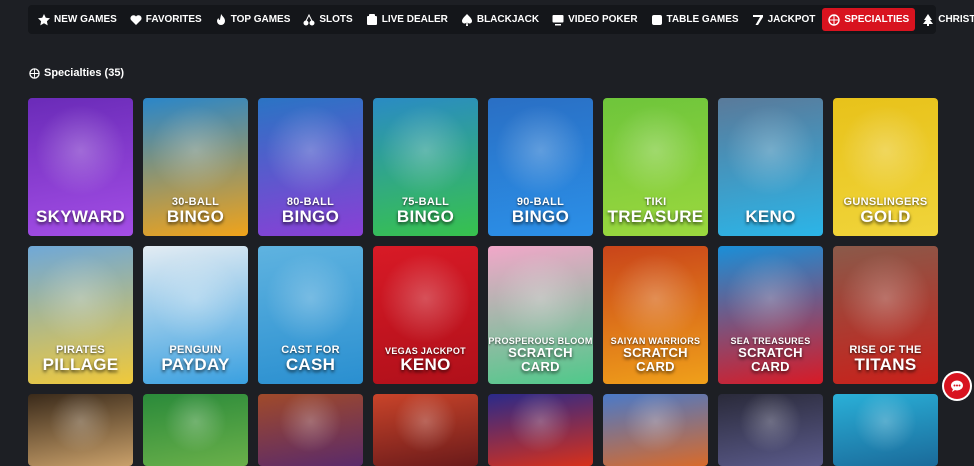 The height and width of the screenshot is (466, 974). What do you see at coordinates (310, 167) in the screenshot?
I see `game-tile: 80-BALL BINGO` at bounding box center [310, 167].